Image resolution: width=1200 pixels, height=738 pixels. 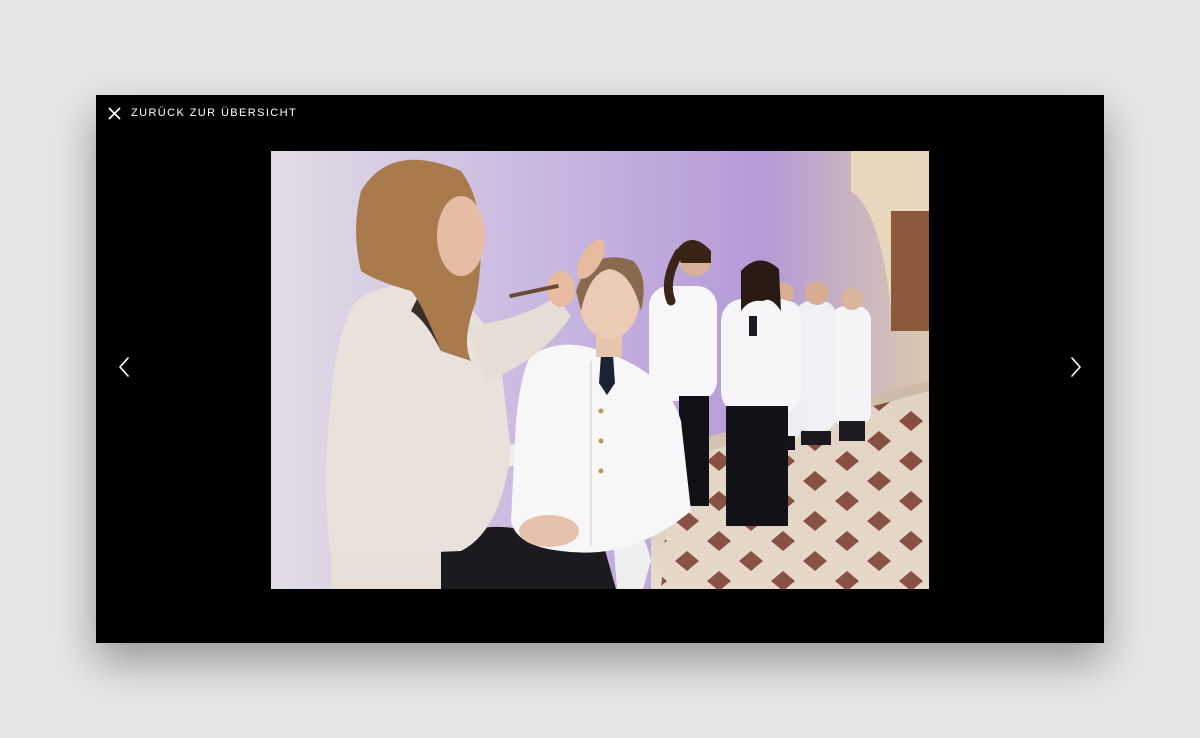 I want to click on previous-image-button, so click(x=124, y=369).